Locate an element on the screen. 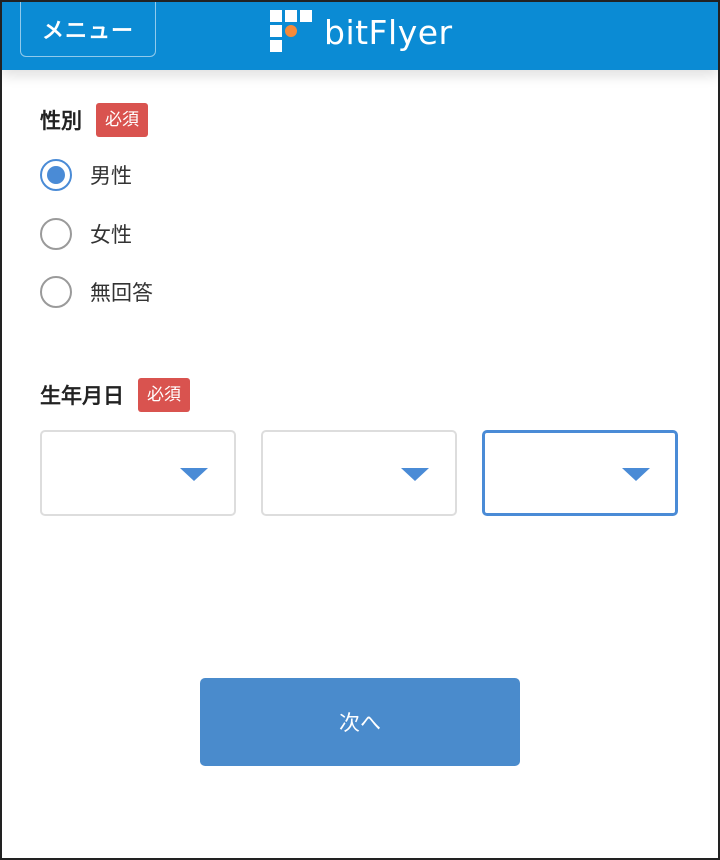 The image size is (720, 860). radio-option-no-answer: 無回答 is located at coordinates (96, 292).